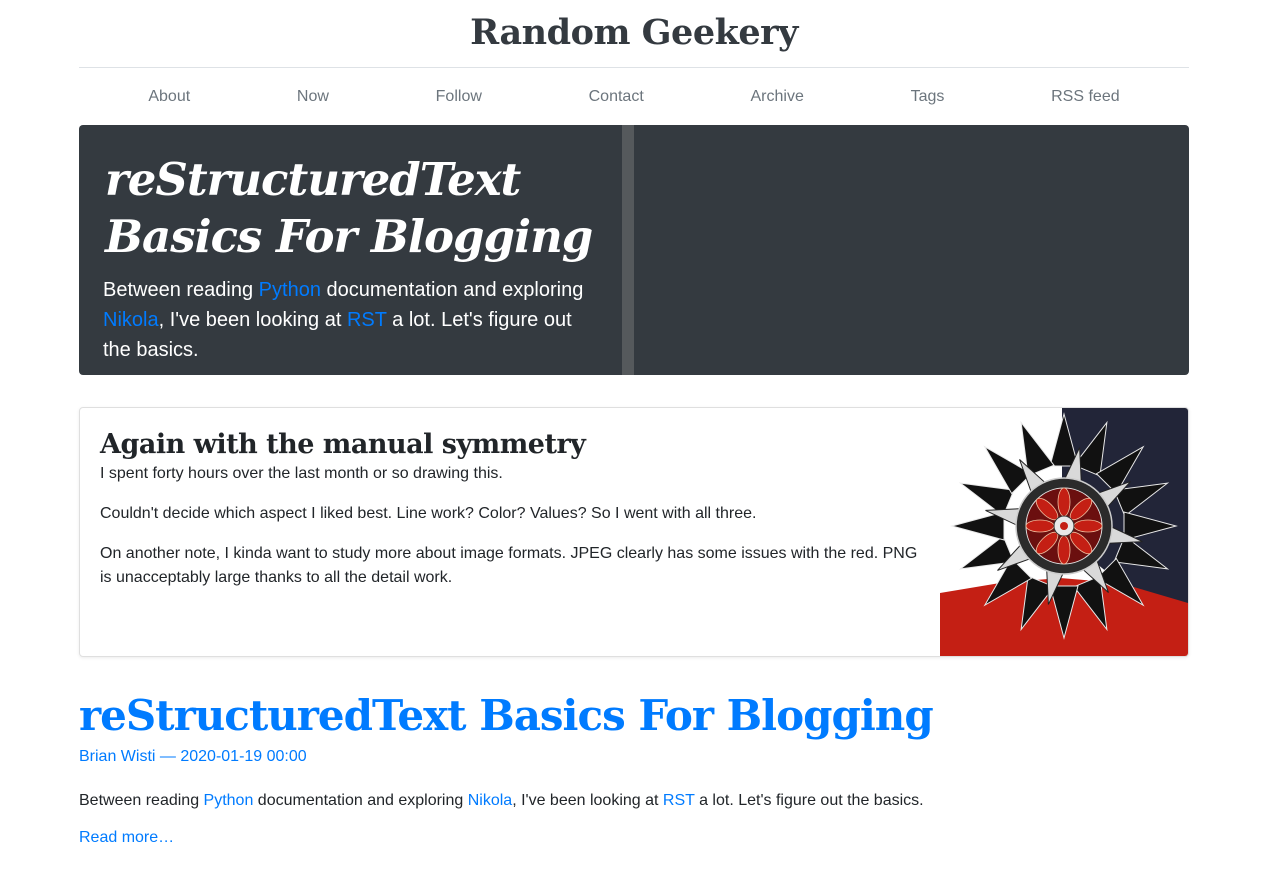 The width and height of the screenshot is (1267, 874). Describe the element at coordinates (616, 97) in the screenshot. I see `nav-item-contact: Contact` at that location.